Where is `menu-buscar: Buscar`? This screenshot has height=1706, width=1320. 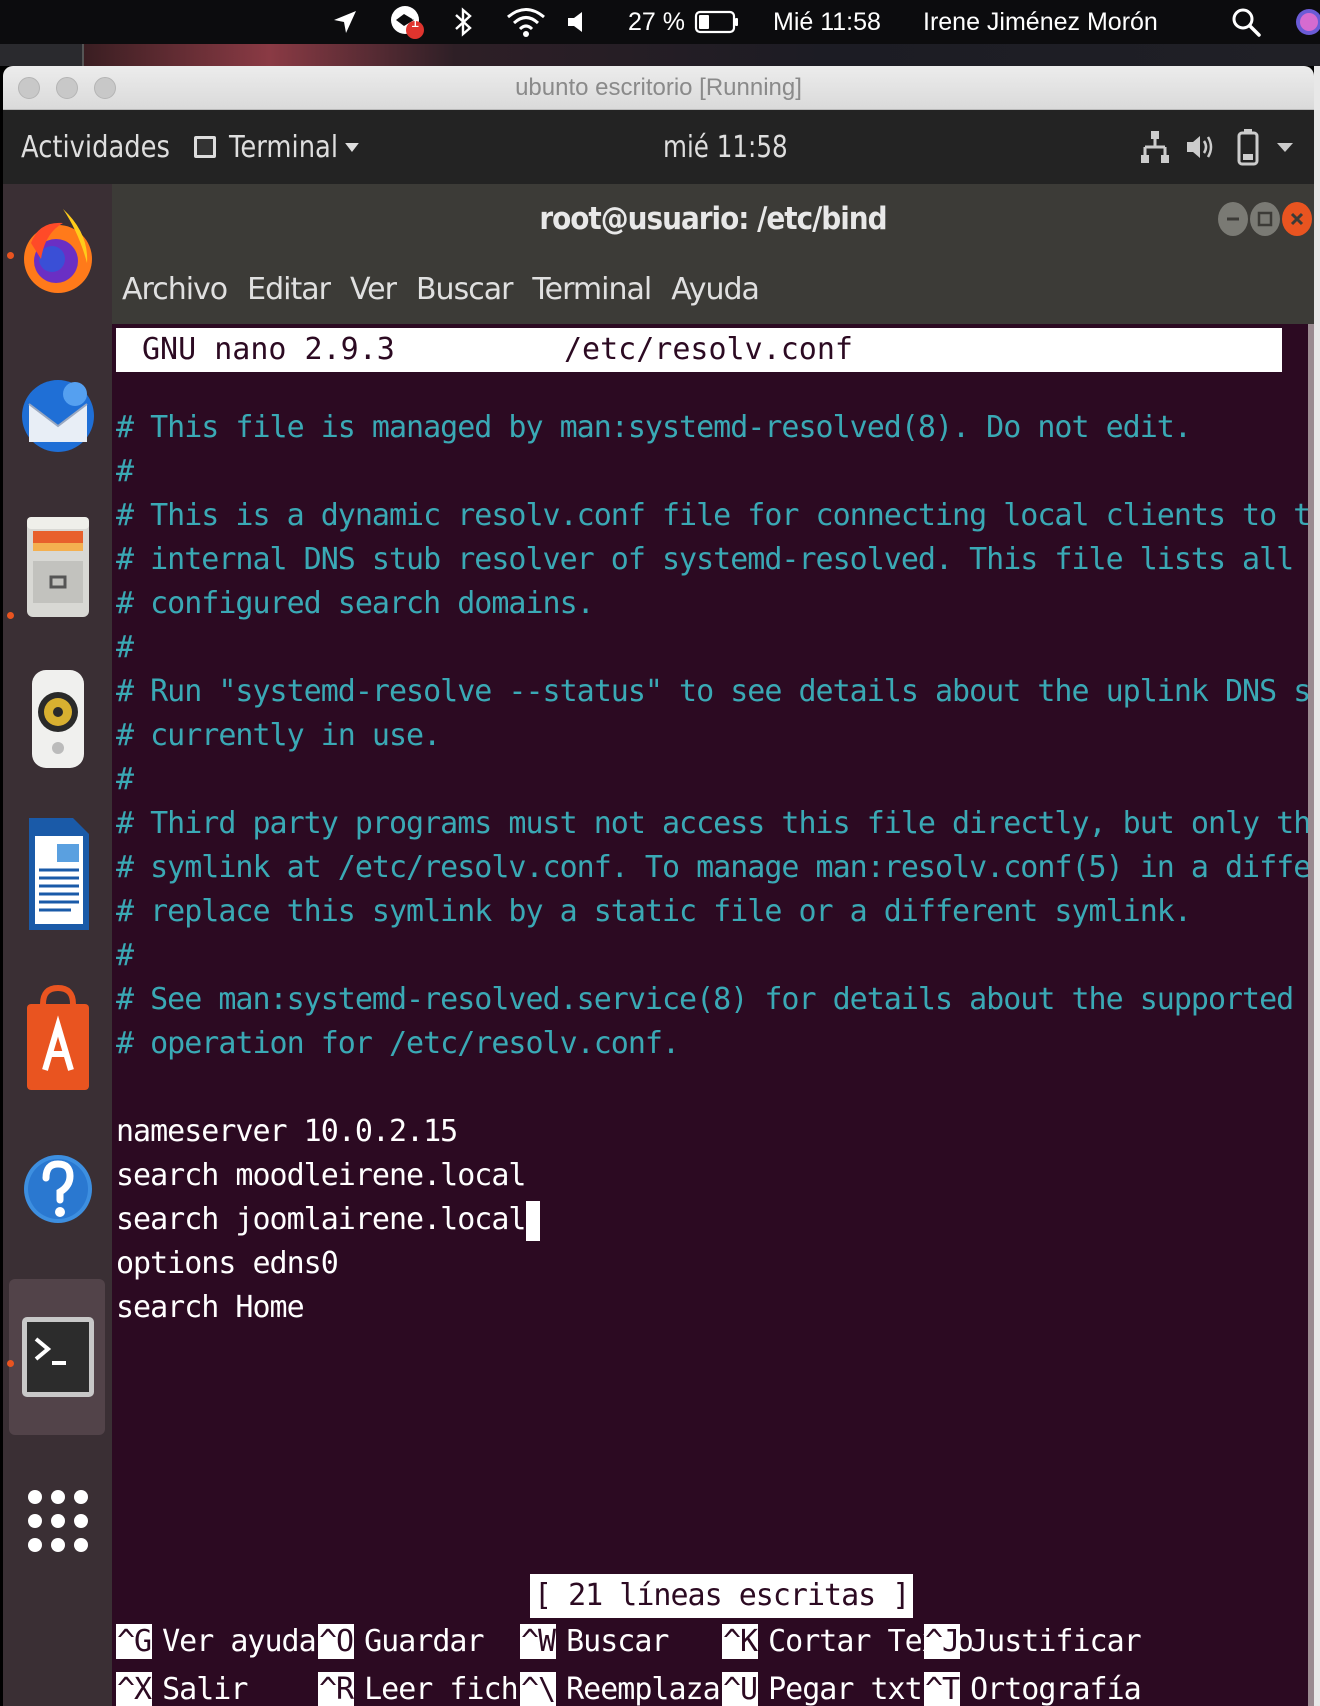 menu-buscar: Buscar is located at coordinates (464, 289).